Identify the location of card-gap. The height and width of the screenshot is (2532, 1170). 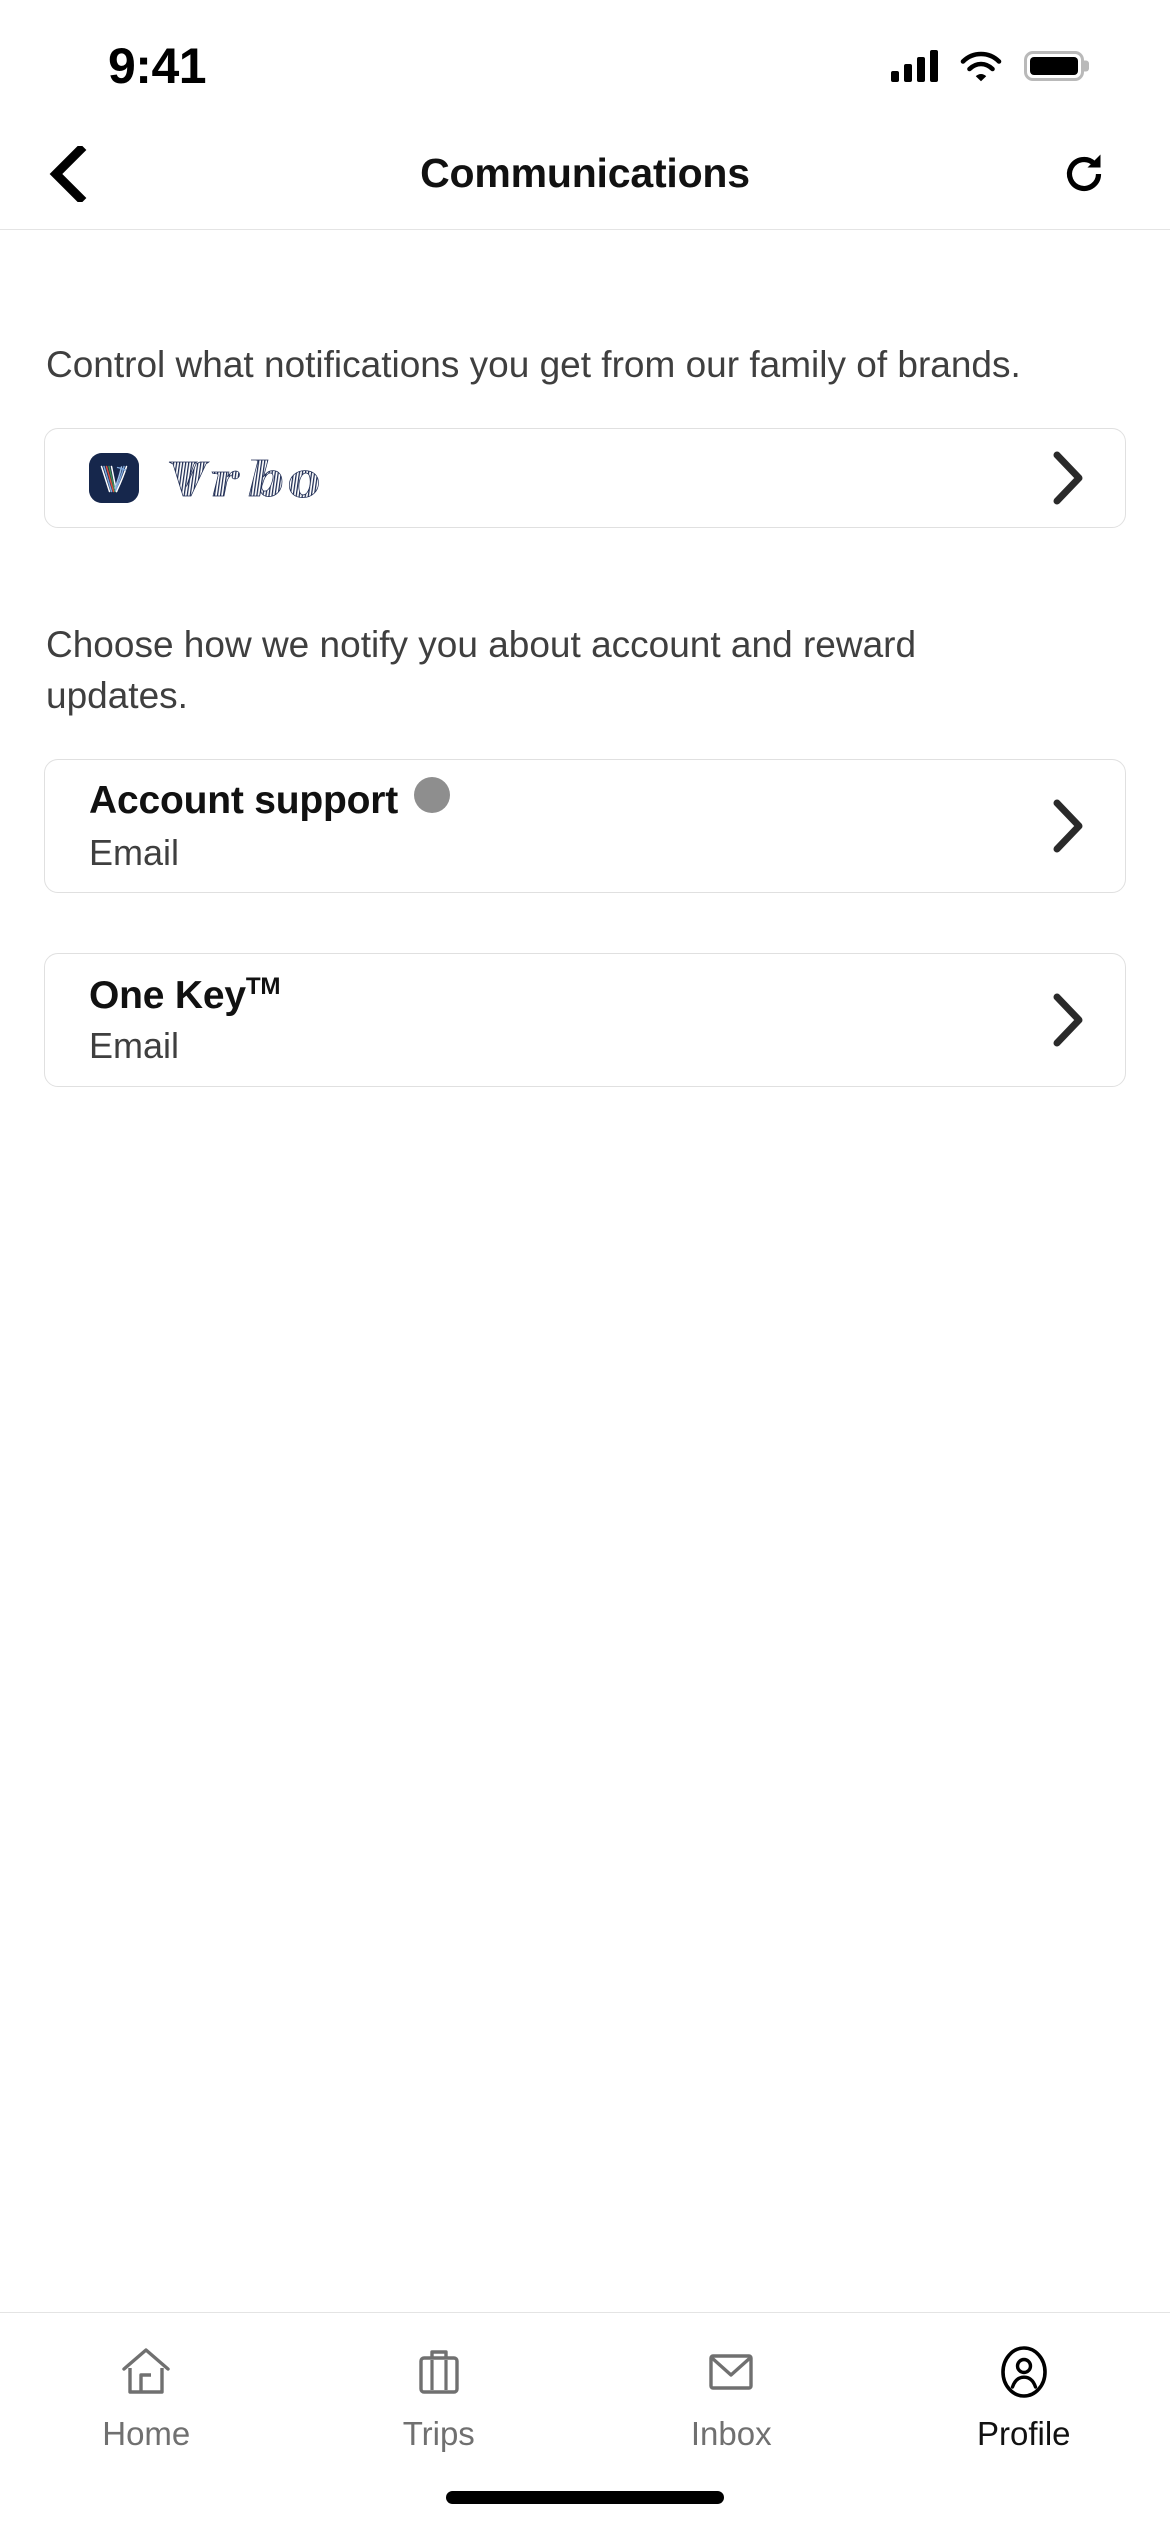
(585, 904).